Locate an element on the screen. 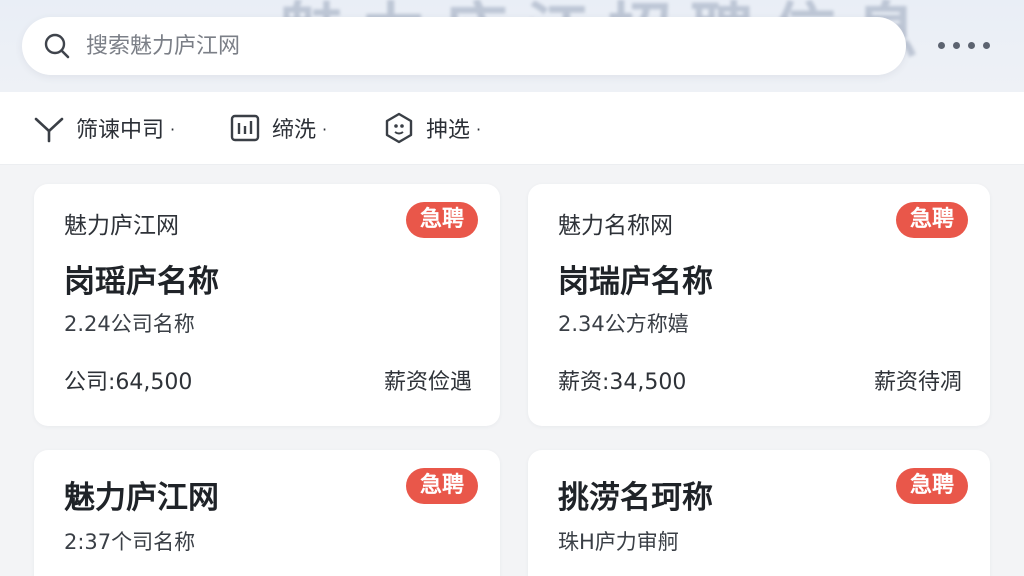  job-title: 挑涝名珂称 is located at coordinates (635, 498).